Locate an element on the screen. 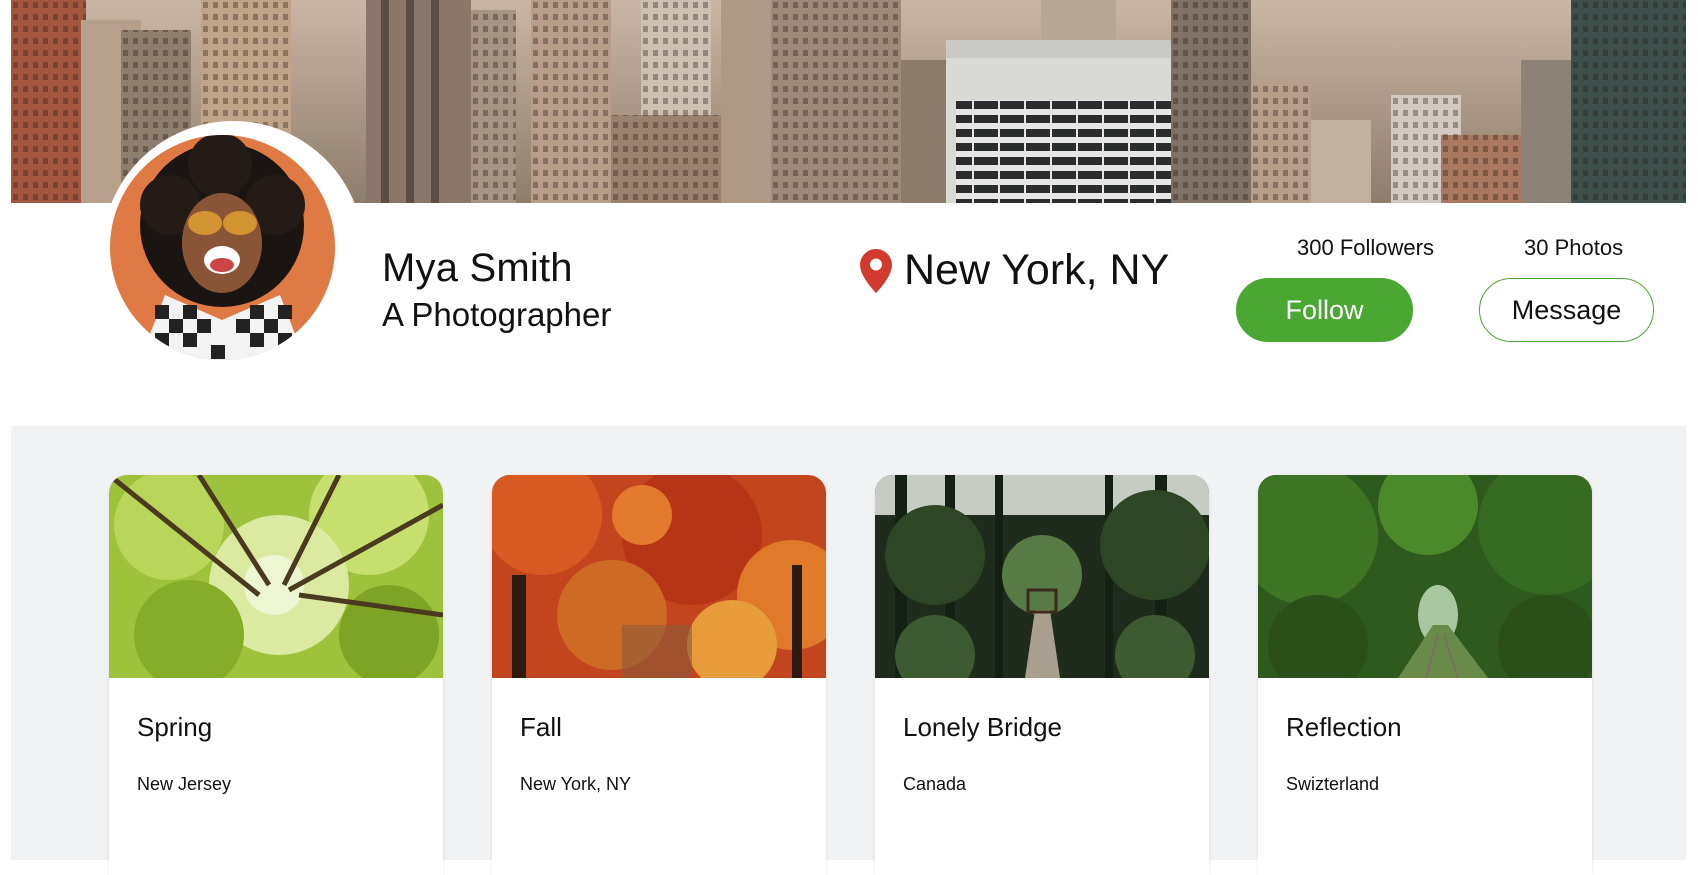 The image size is (1698, 875). card-location: New York, NY is located at coordinates (576, 784).